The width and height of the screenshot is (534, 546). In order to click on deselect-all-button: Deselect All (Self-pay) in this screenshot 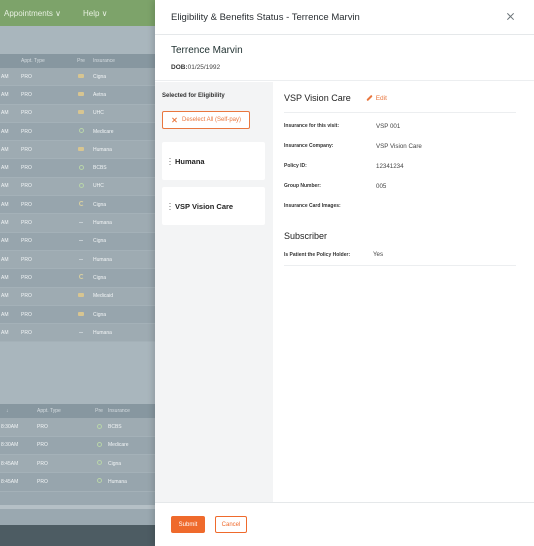, I will do `click(206, 120)`.